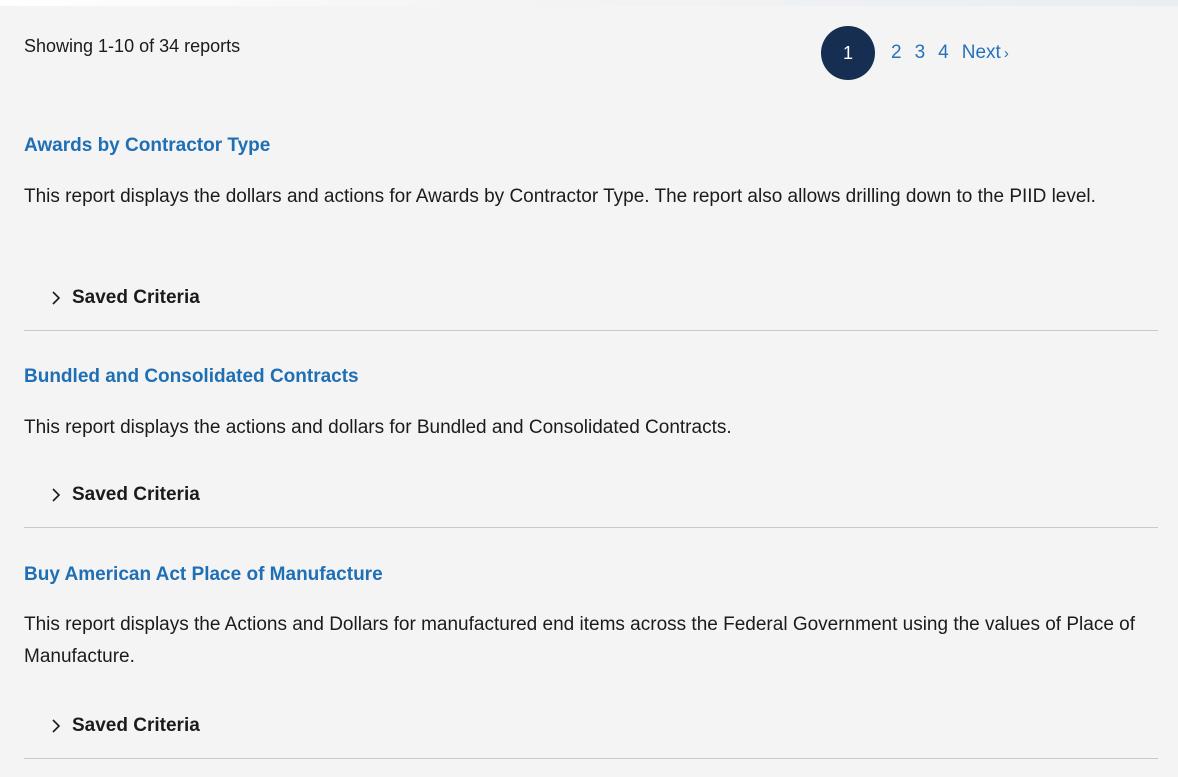 This screenshot has width=1178, height=777. What do you see at coordinates (896, 53) in the screenshot?
I see `page-link-2: 2` at bounding box center [896, 53].